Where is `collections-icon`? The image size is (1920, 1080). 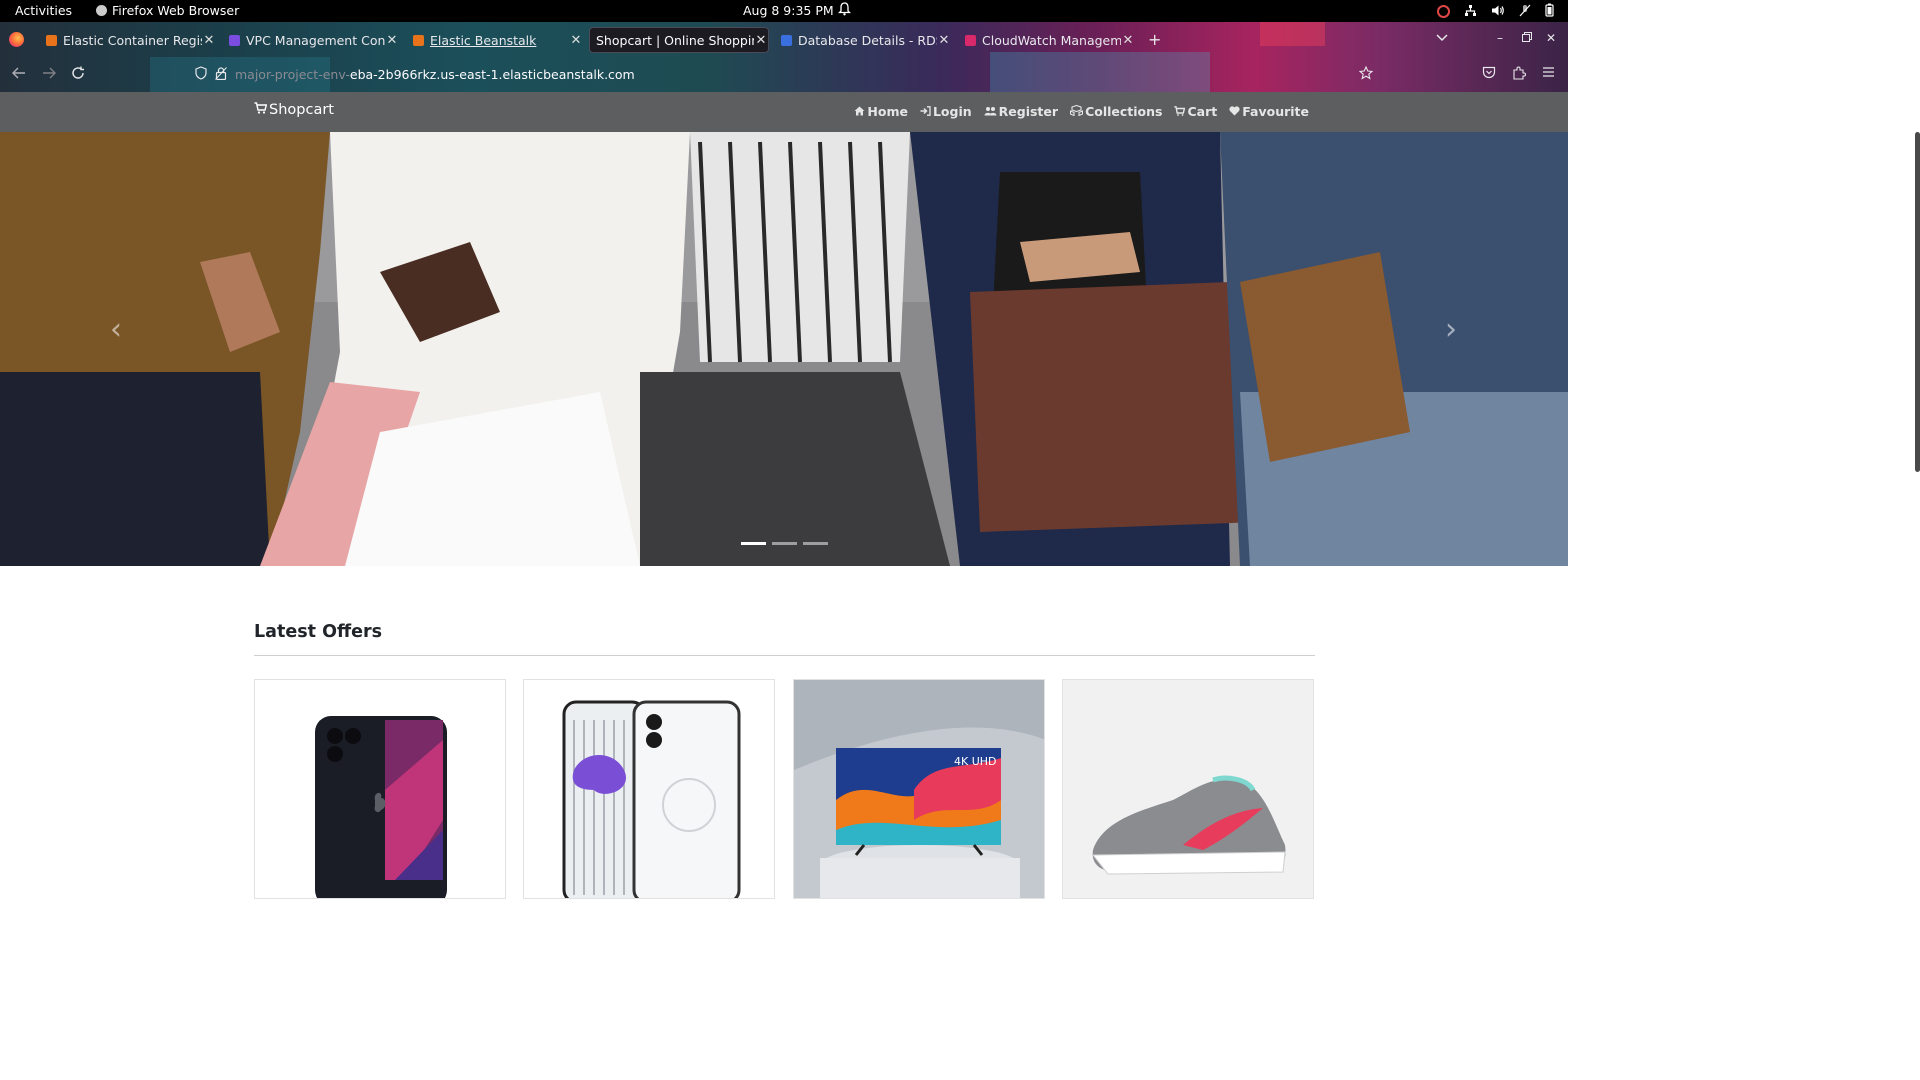
collections-icon is located at coordinates (1077, 111).